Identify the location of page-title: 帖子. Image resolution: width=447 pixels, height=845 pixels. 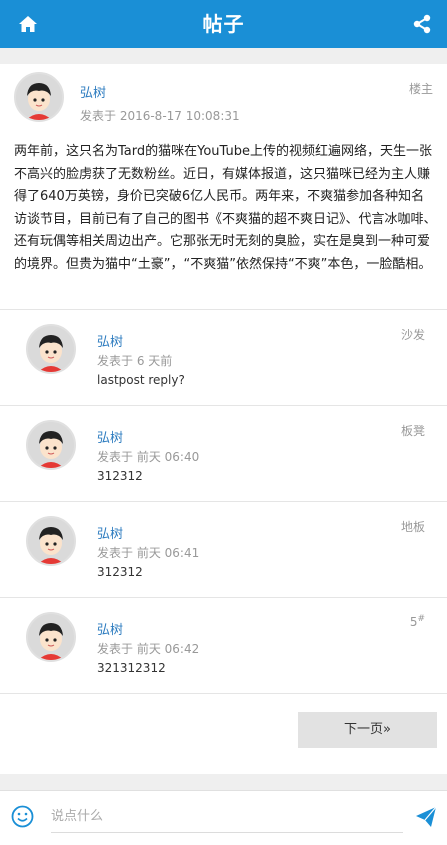
(223, 24).